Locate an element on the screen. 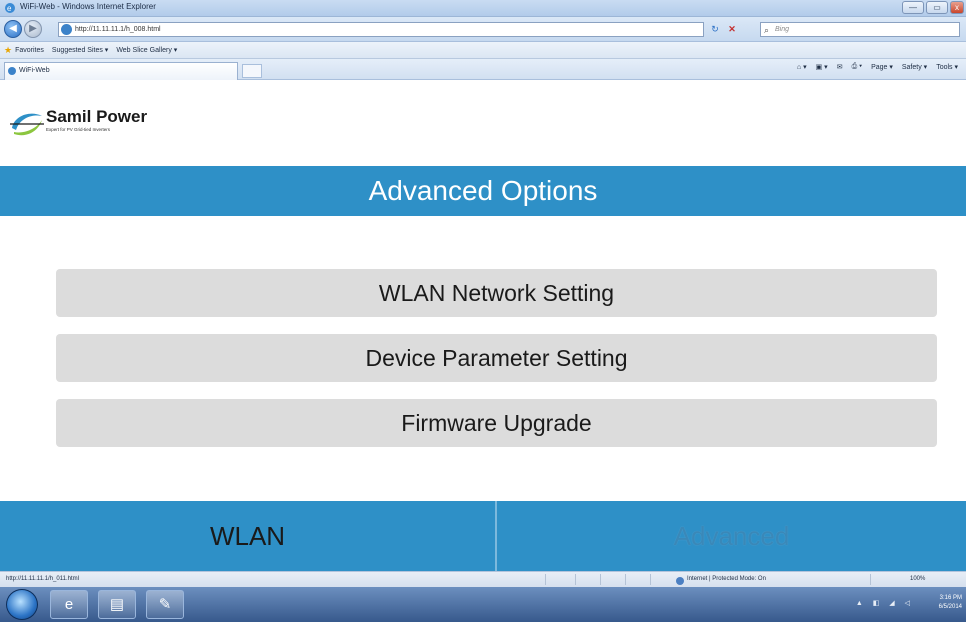 Image resolution: width=966 pixels, height=622 pixels. back-button: ◀ is located at coordinates (13, 29).